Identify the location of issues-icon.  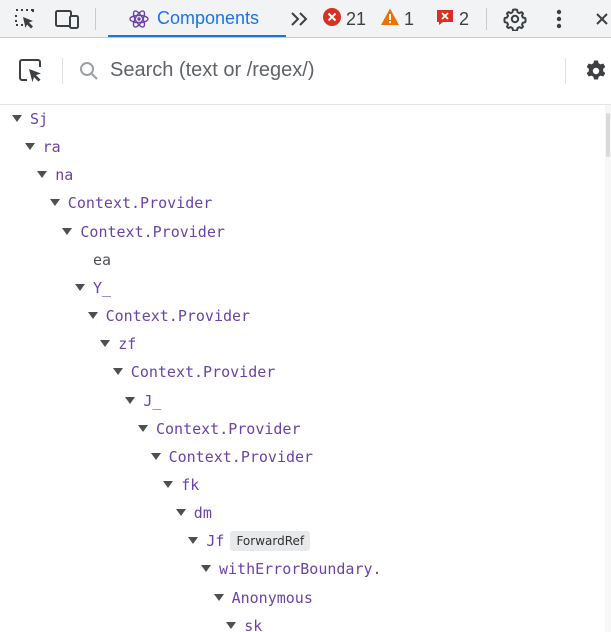
(445, 19).